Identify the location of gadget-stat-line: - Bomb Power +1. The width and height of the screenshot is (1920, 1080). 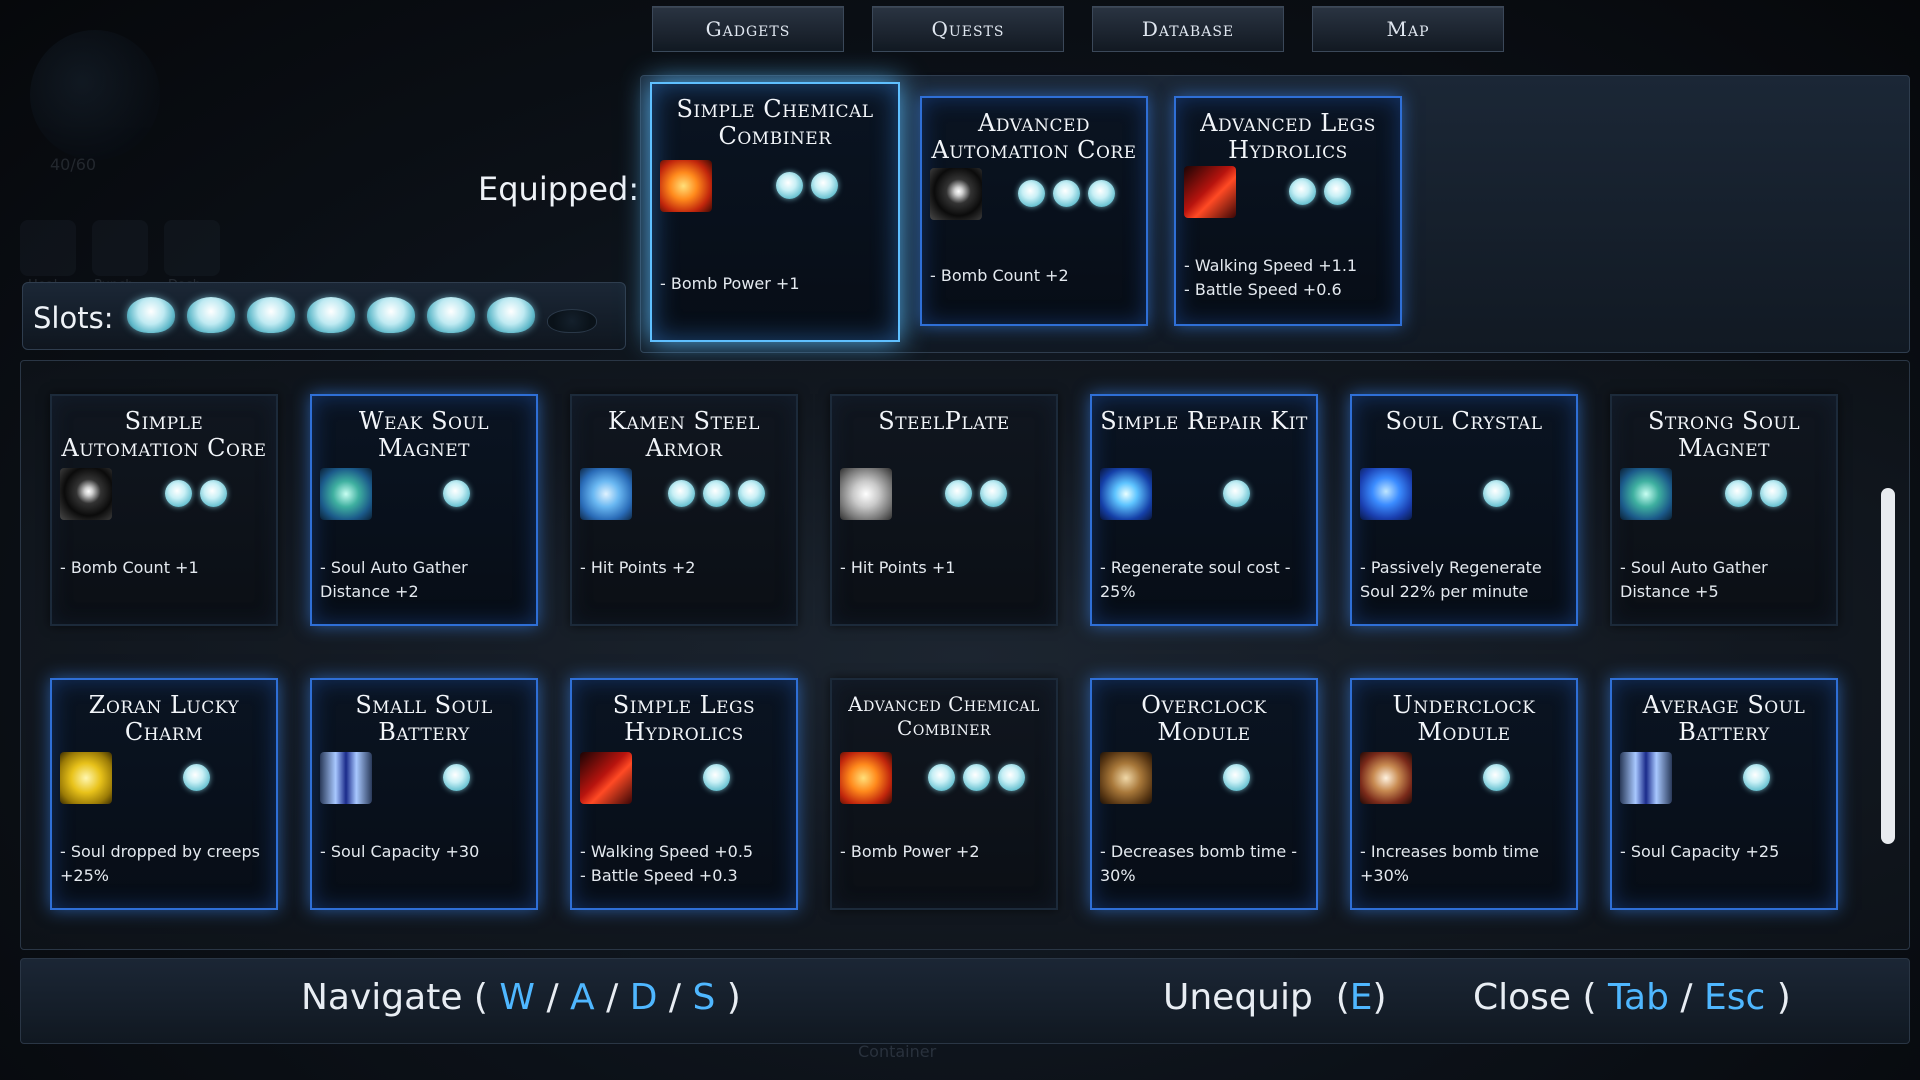
(730, 283).